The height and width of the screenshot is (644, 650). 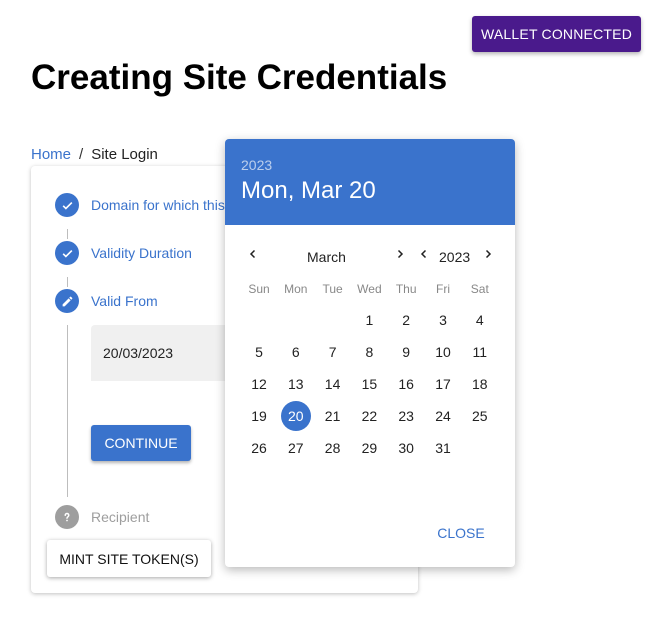 What do you see at coordinates (141, 253) in the screenshot?
I see `step-label: Validity Duration` at bounding box center [141, 253].